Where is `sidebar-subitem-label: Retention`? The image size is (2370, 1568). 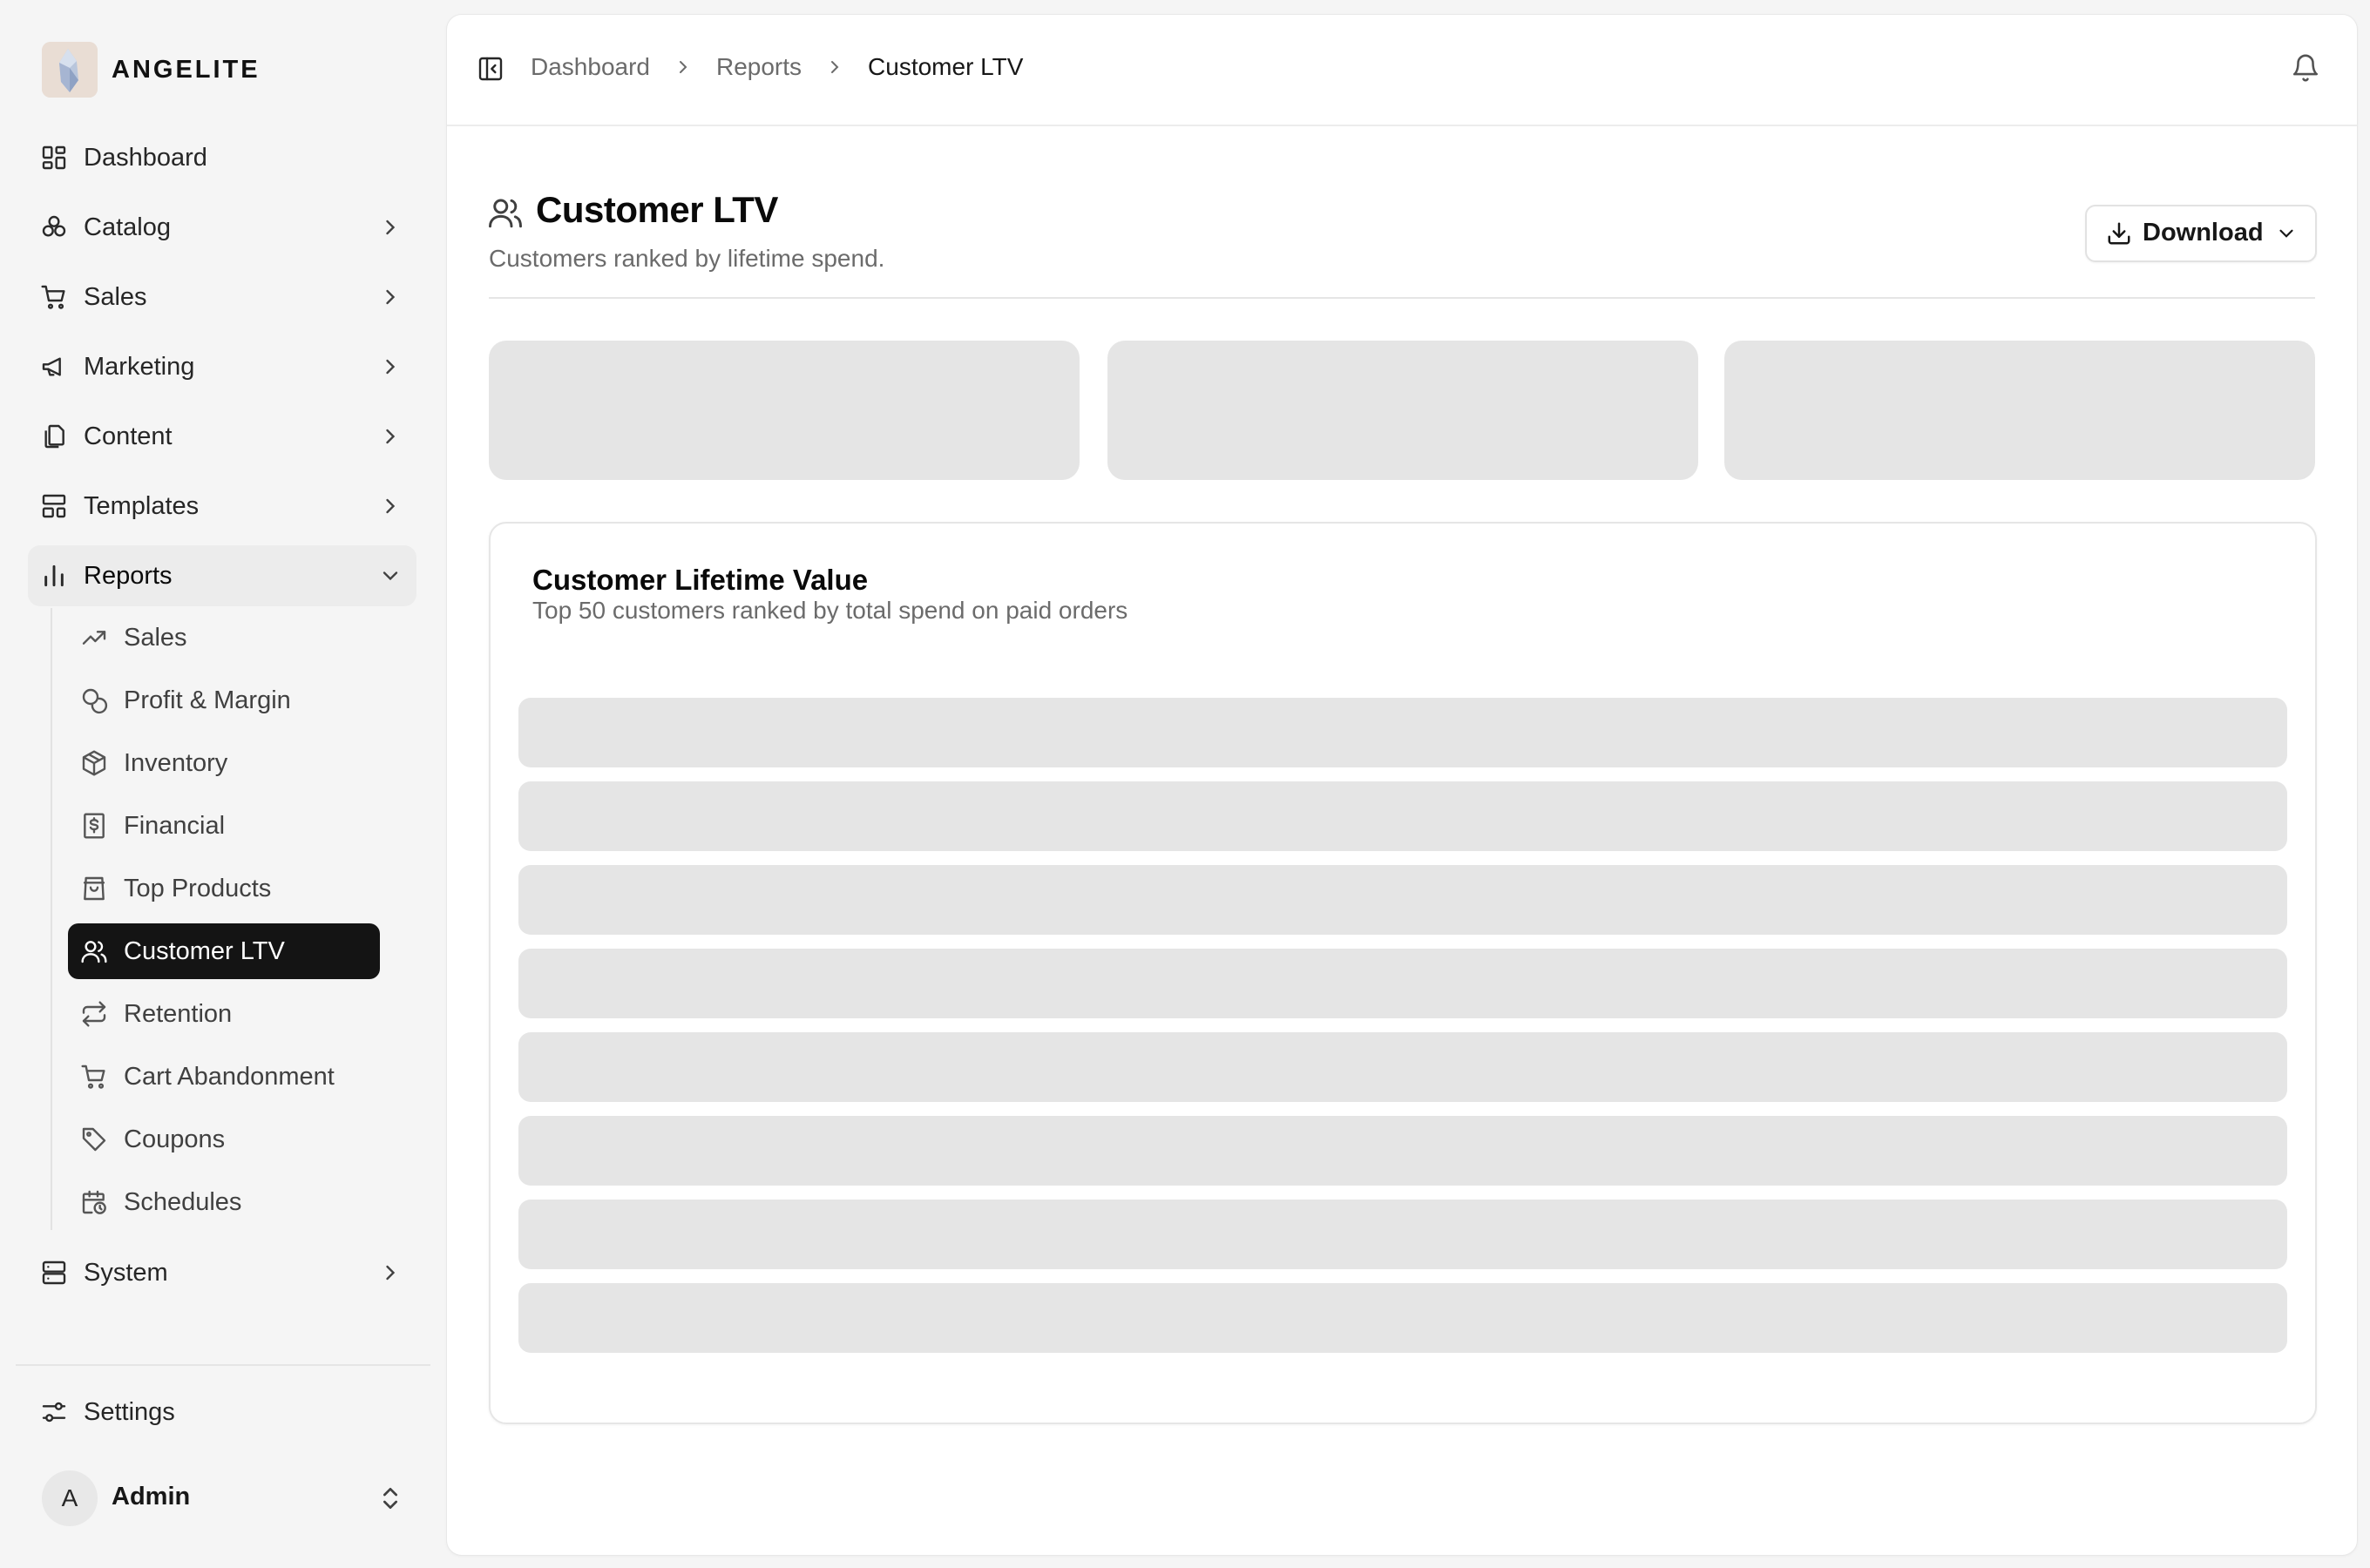
sidebar-subitem-label: Retention is located at coordinates (178, 1014).